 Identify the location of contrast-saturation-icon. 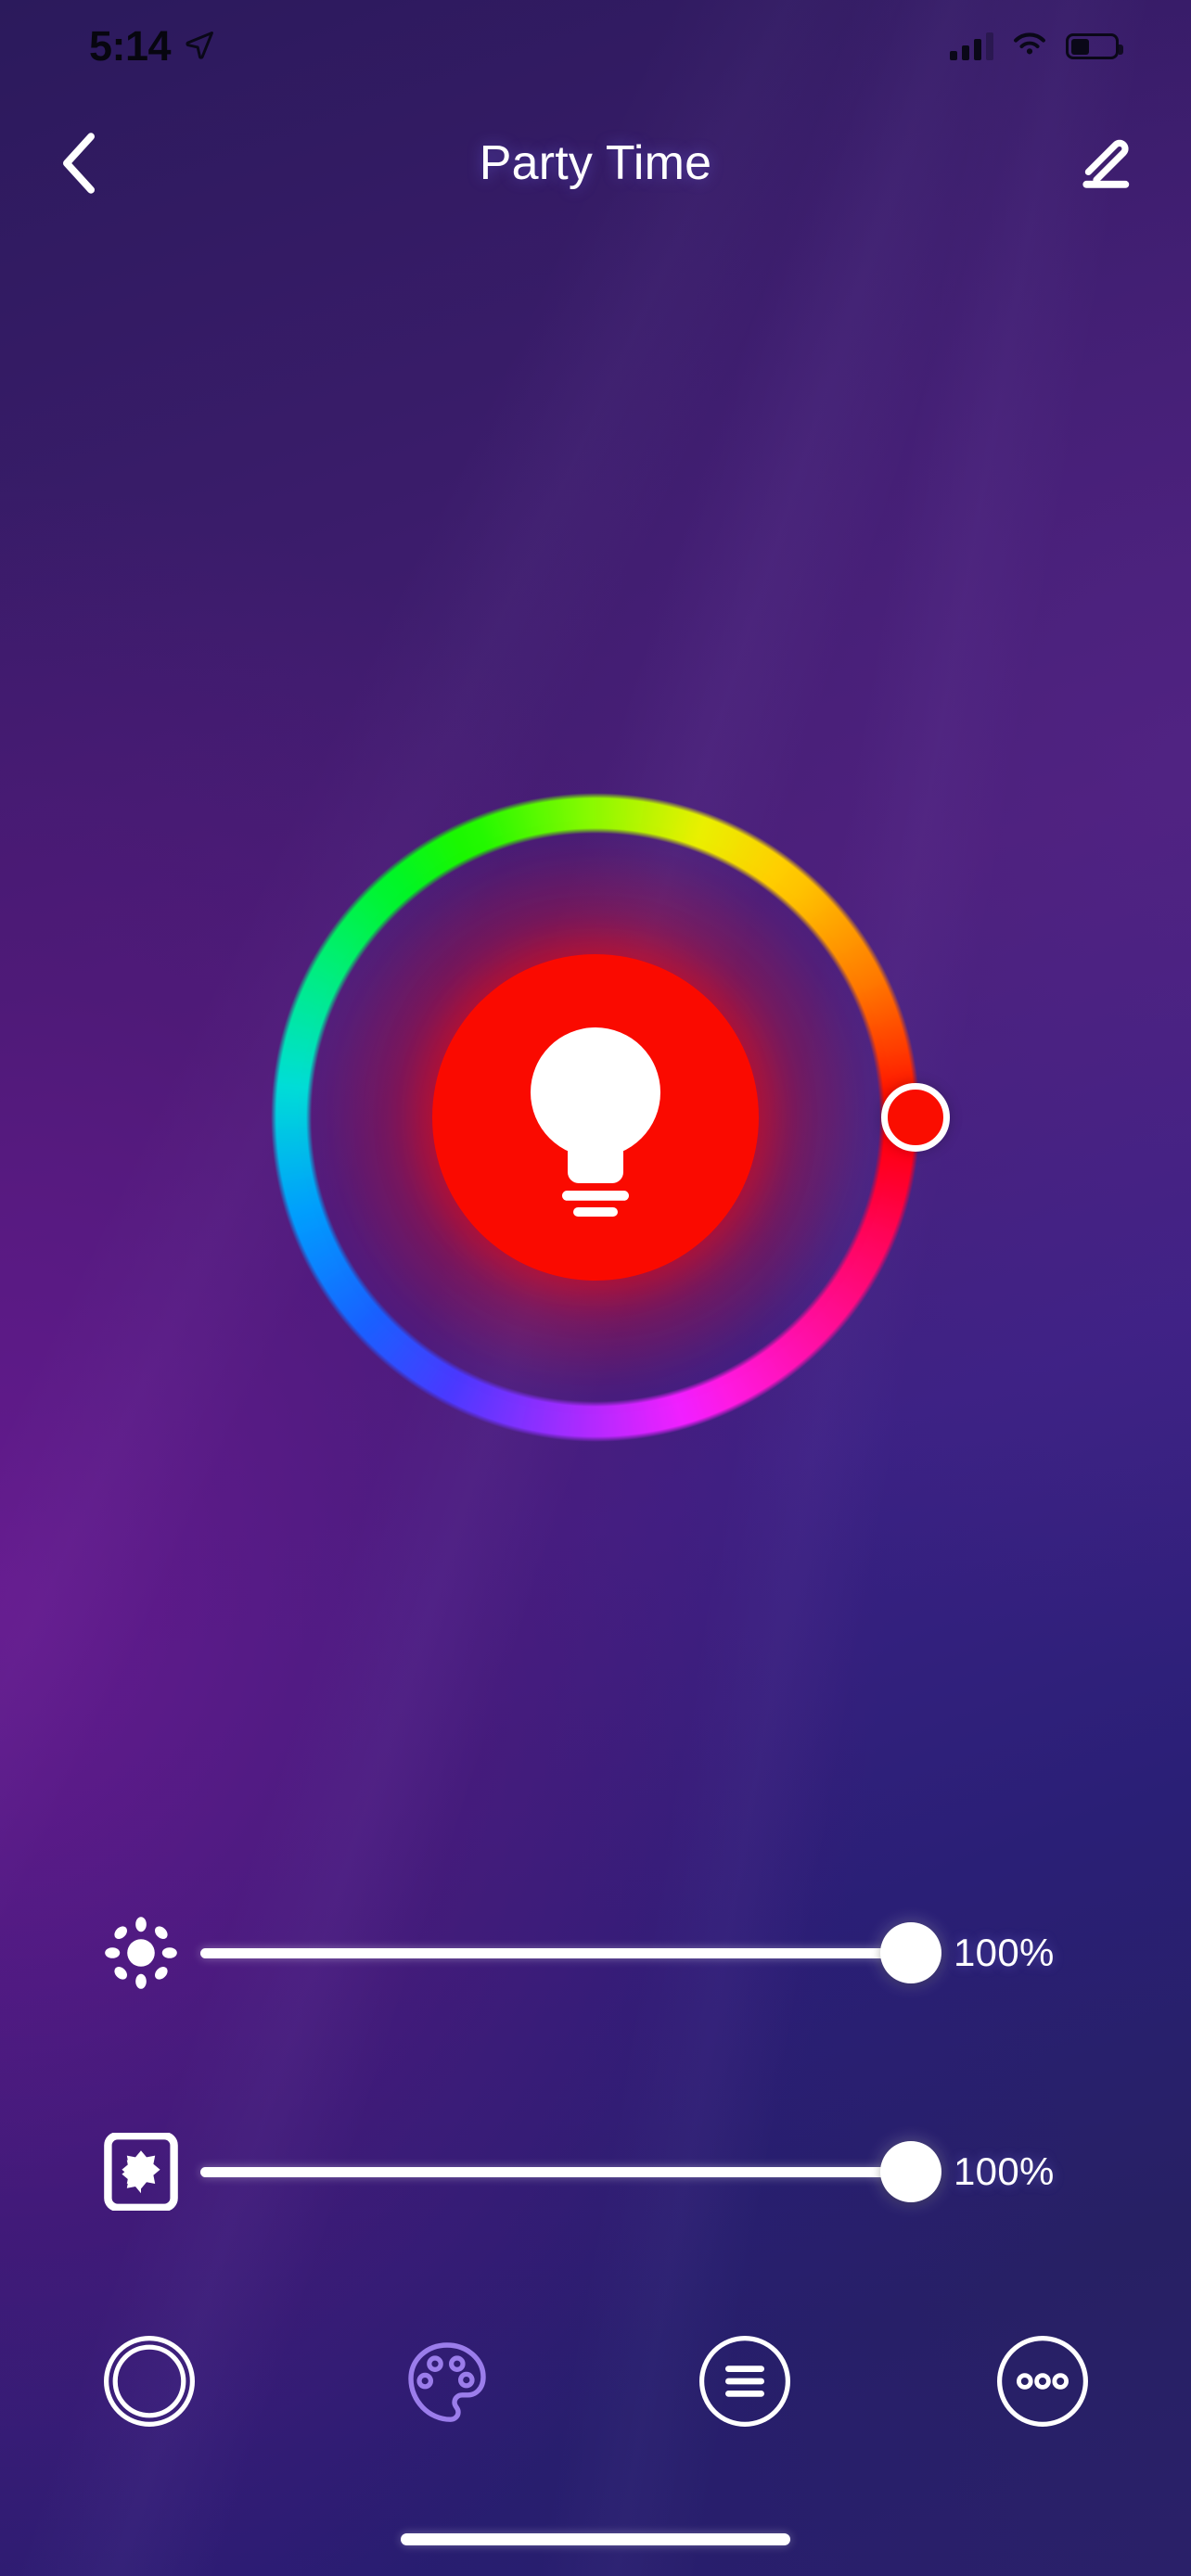
(141, 2171).